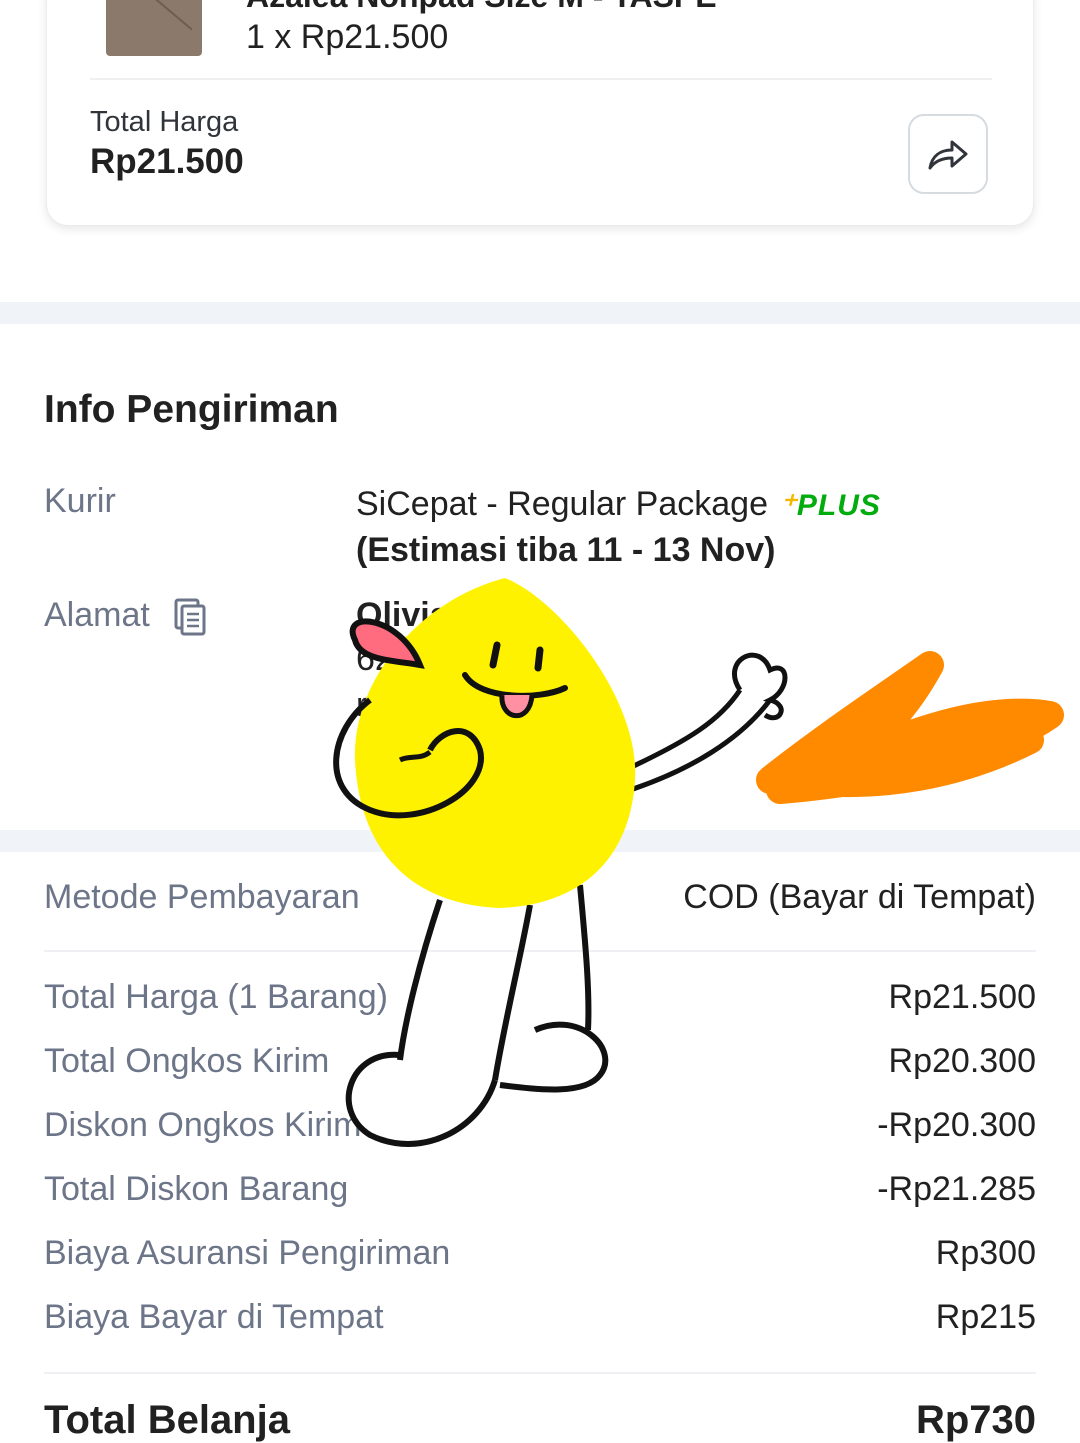  What do you see at coordinates (190, 619) in the screenshot?
I see `copy-document-icon` at bounding box center [190, 619].